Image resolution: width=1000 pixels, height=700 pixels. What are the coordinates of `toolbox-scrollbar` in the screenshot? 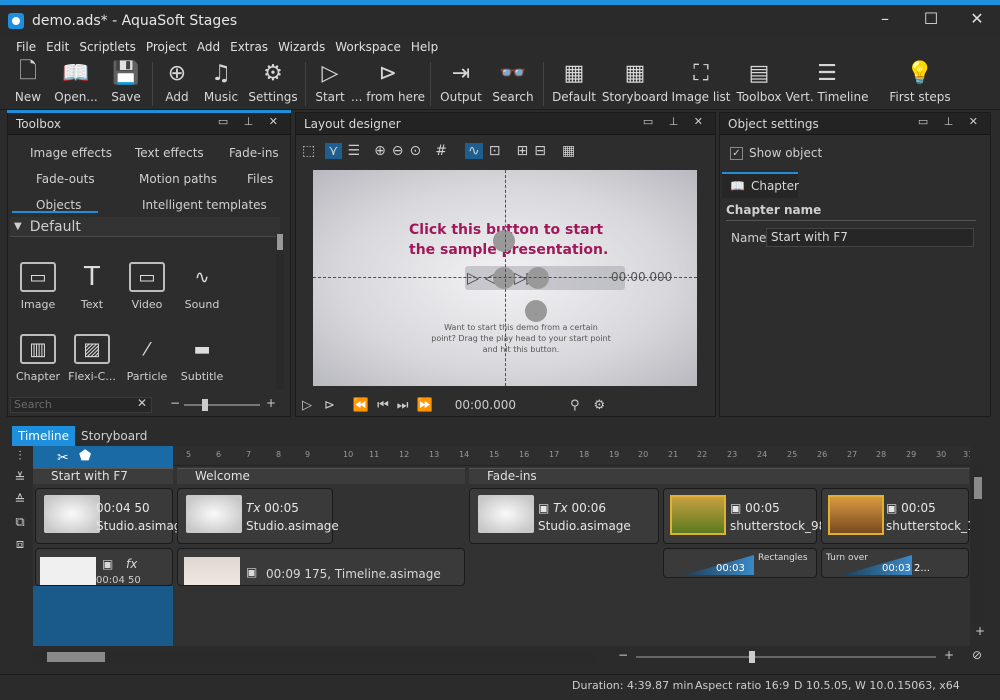 It's located at (280, 312).